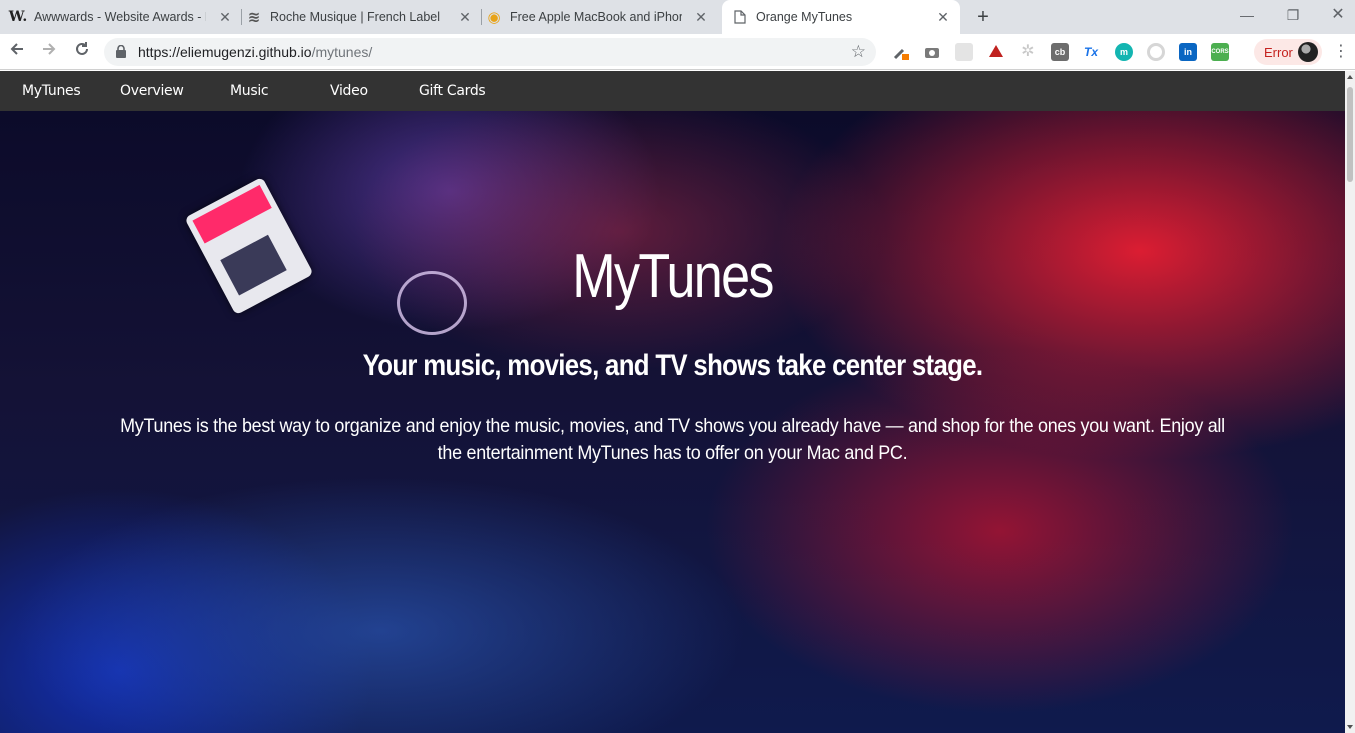 This screenshot has height=733, width=1355. What do you see at coordinates (983, 17) in the screenshot?
I see `new-tab-icon: +` at bounding box center [983, 17].